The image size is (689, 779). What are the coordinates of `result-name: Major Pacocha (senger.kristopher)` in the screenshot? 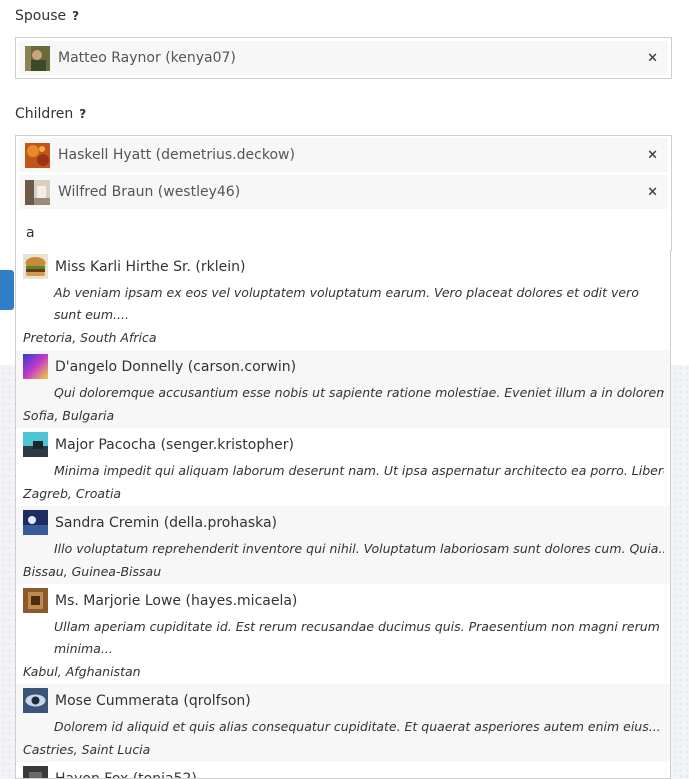 It's located at (174, 444).